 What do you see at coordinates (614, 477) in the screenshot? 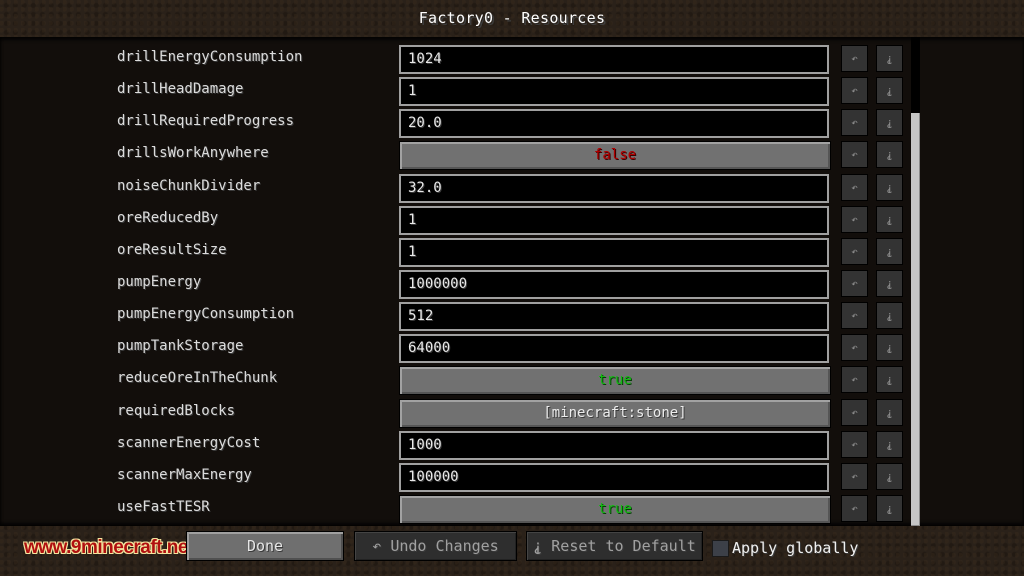
I see `config-value-input: 100000` at bounding box center [614, 477].